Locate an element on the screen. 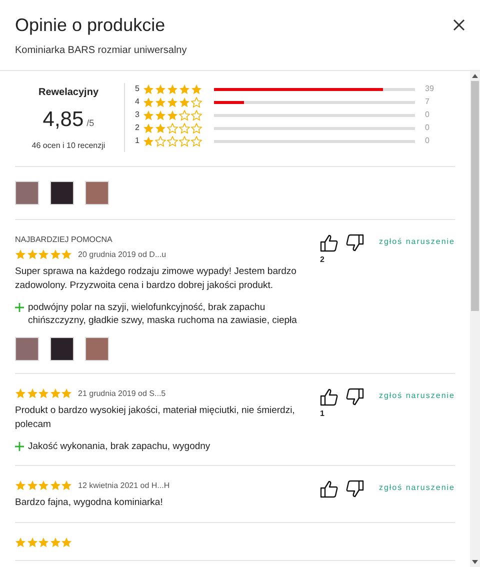 This screenshot has height=567, width=480. dialog-title: Opinie o produkcie is located at coordinates (90, 25).